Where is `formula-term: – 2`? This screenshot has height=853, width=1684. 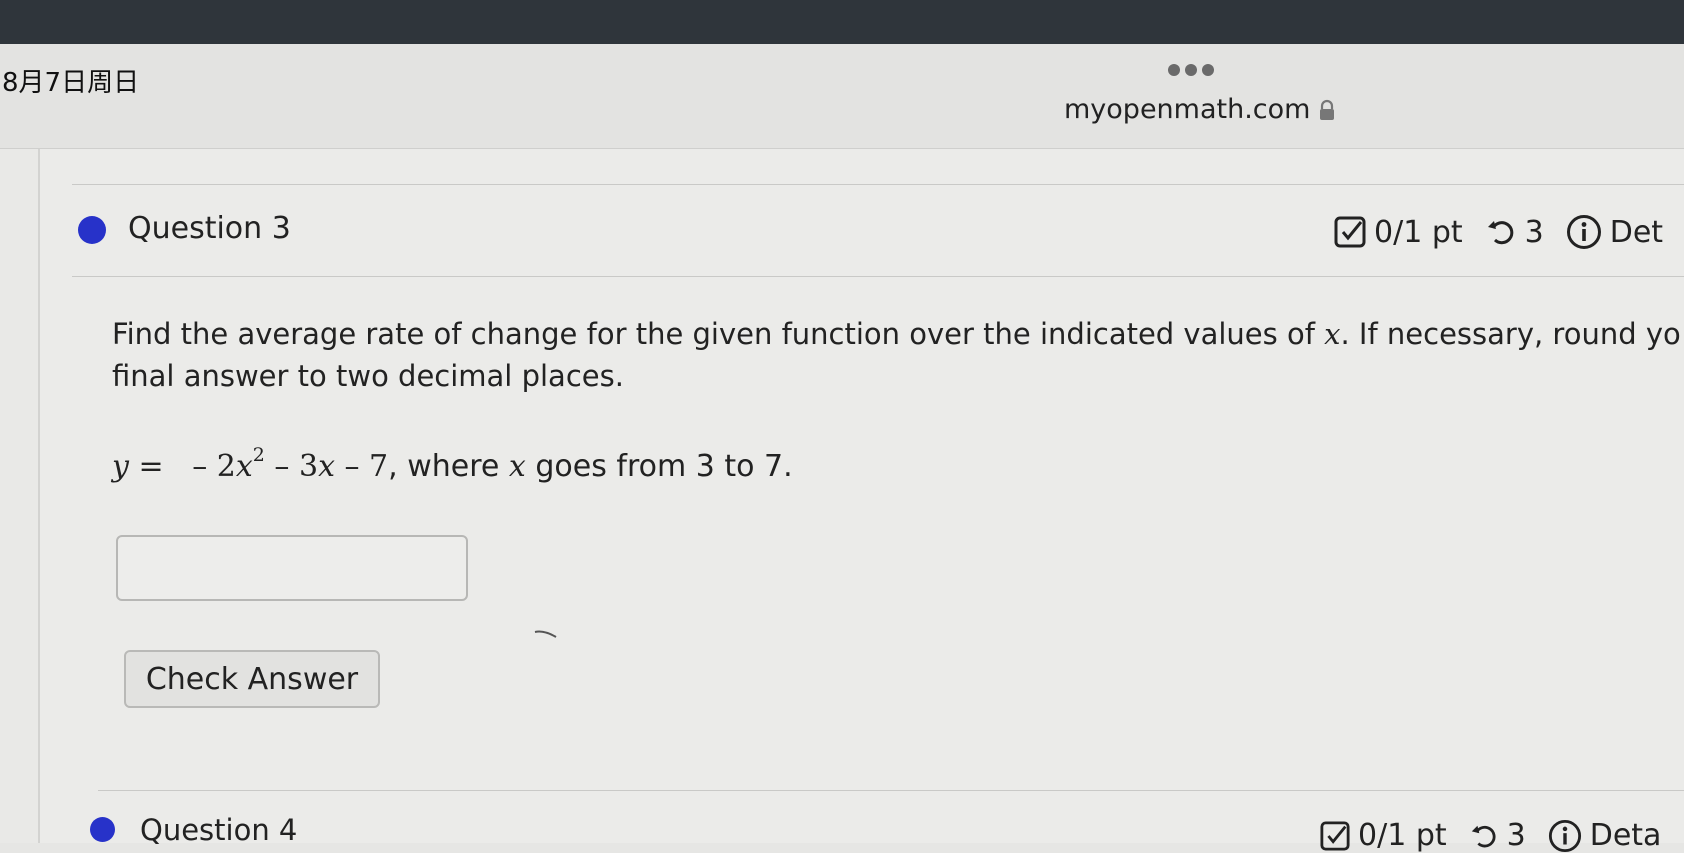 formula-term: – 2 is located at coordinates (214, 466).